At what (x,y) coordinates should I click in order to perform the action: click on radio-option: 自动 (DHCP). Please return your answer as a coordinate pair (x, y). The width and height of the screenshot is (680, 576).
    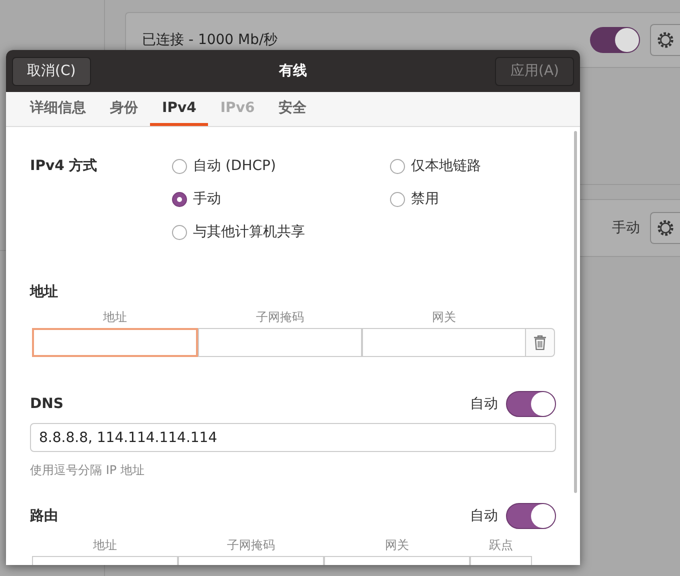
    Looking at the image, I should click on (281, 166).